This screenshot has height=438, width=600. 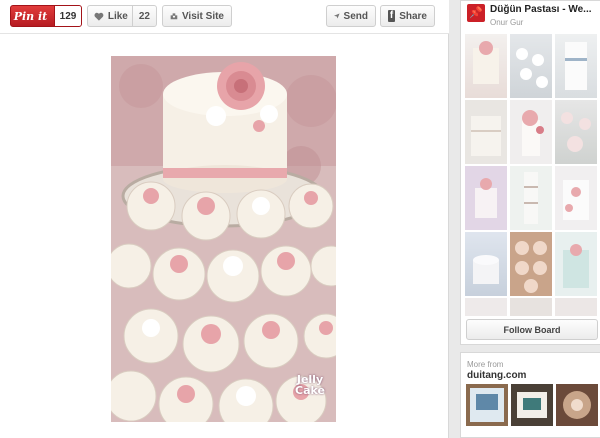 I want to click on pin-it-label: Pin it, so click(x=30, y=16).